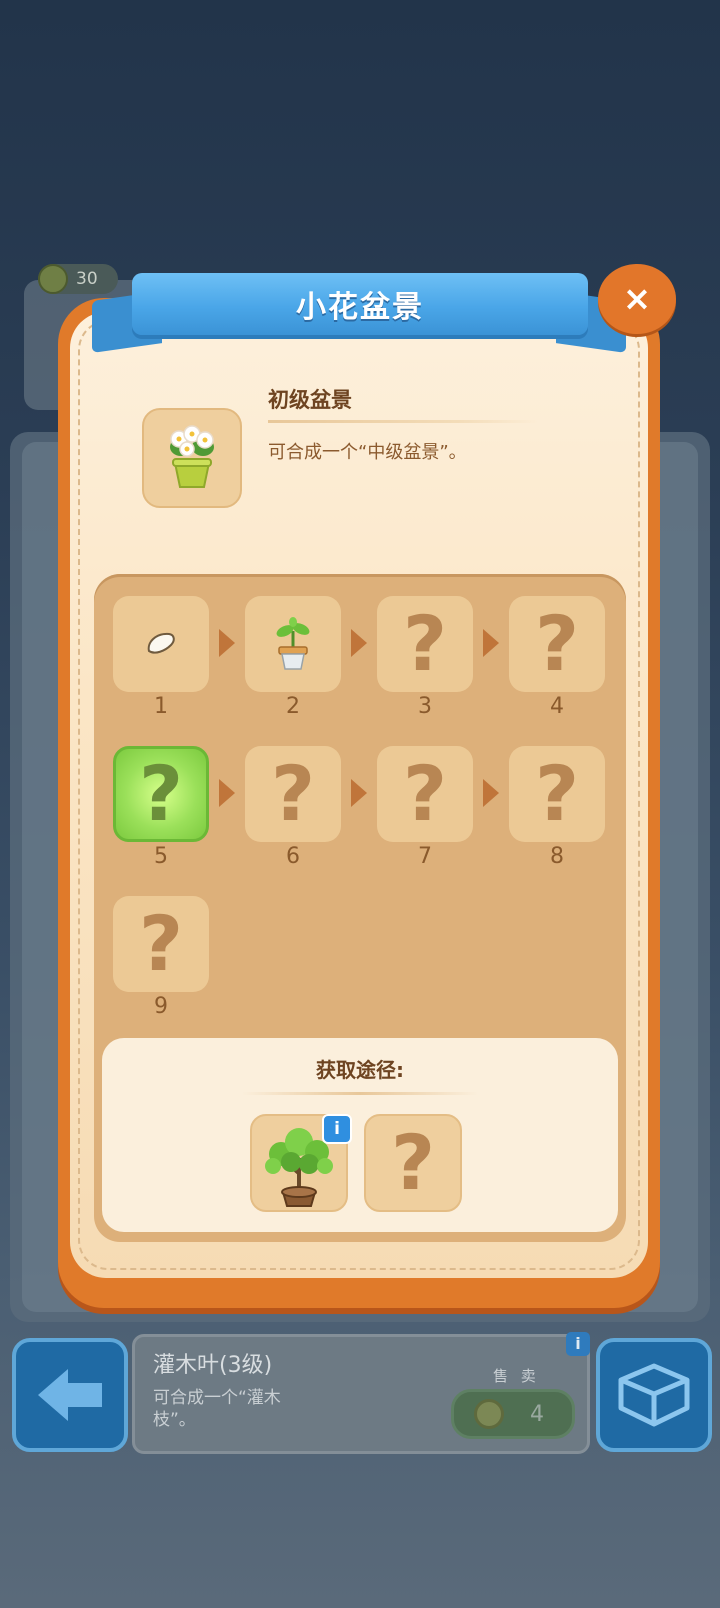  I want to click on item-icon-box, so click(192, 458).